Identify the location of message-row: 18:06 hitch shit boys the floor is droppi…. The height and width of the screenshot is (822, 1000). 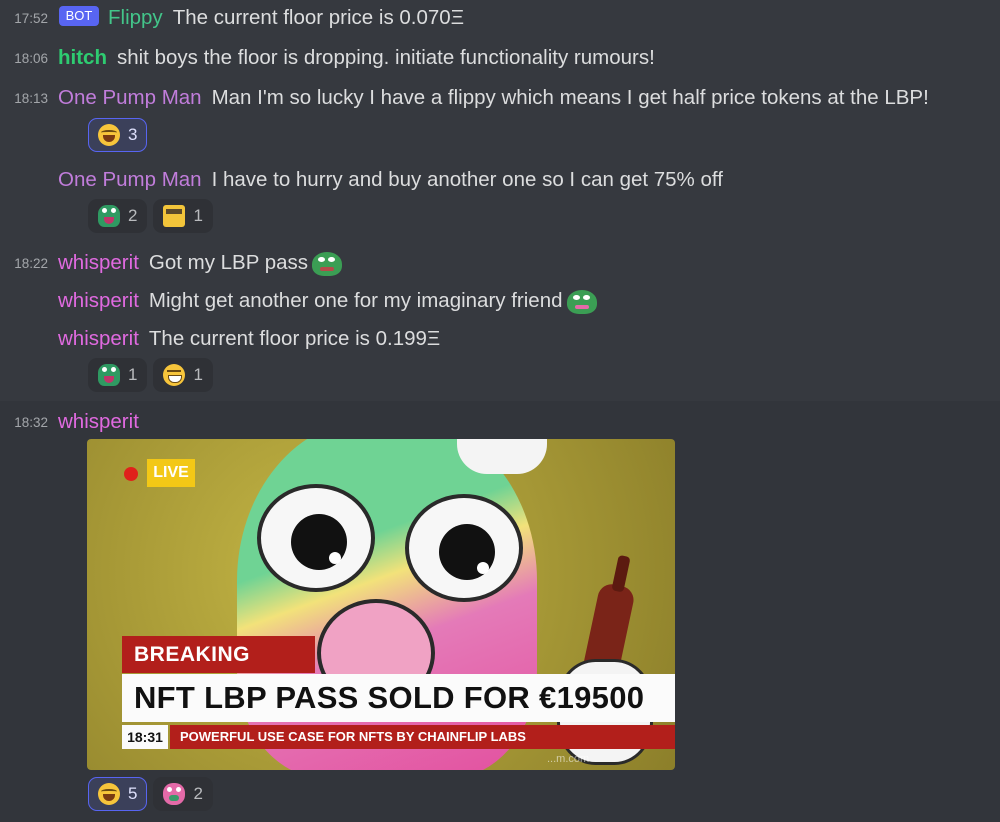
(500, 58).